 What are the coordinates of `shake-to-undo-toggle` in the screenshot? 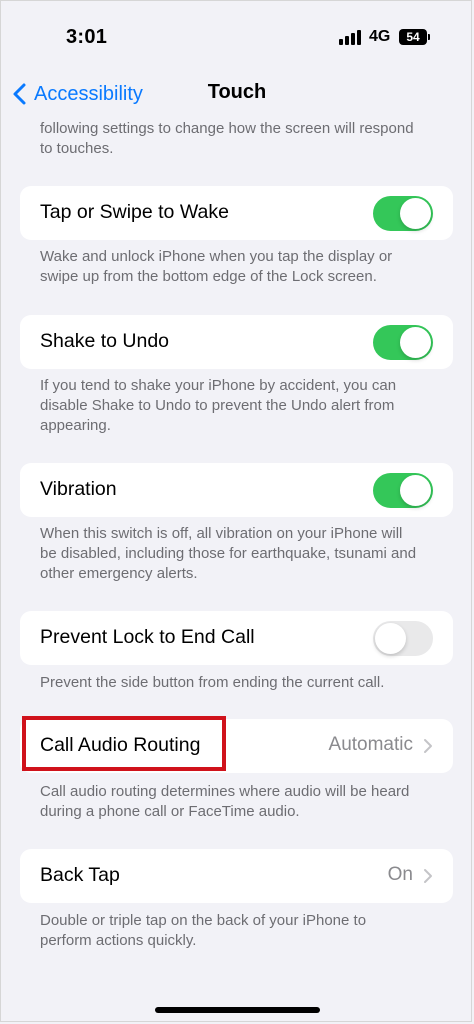 It's located at (403, 342).